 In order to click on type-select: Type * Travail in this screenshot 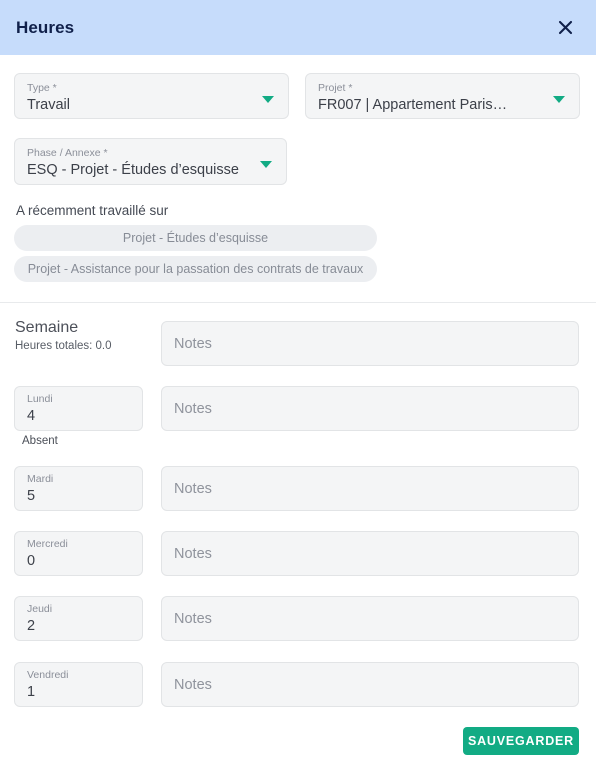, I will do `click(151, 96)`.